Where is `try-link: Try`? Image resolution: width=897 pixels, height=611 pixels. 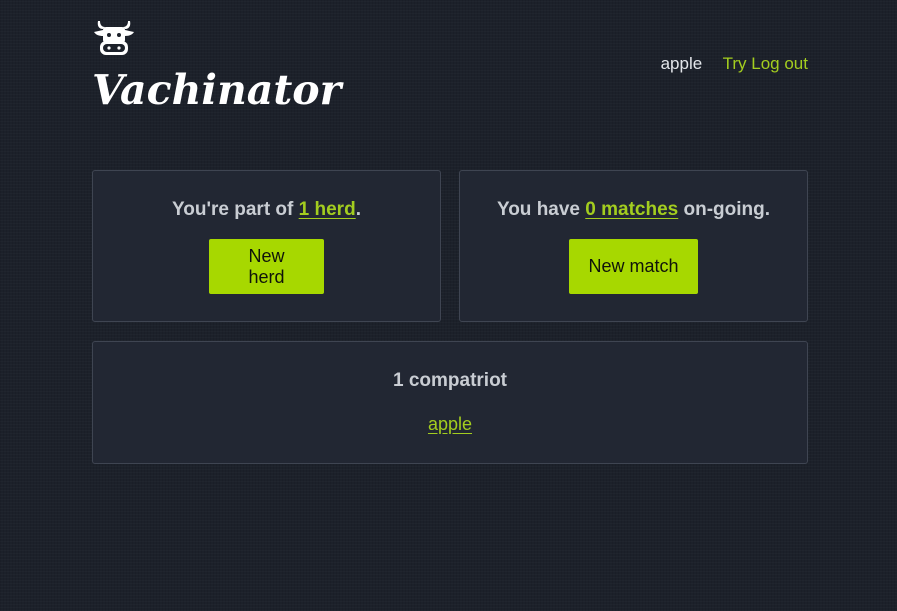 try-link: Try is located at coordinates (735, 63).